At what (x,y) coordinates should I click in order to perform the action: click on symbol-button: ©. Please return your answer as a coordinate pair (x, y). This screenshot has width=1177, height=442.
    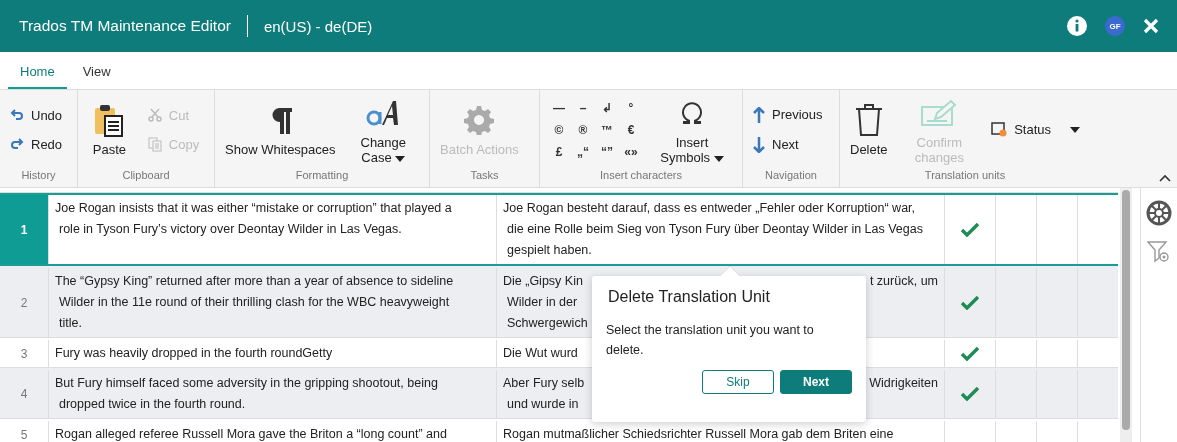
    Looking at the image, I should click on (559, 129).